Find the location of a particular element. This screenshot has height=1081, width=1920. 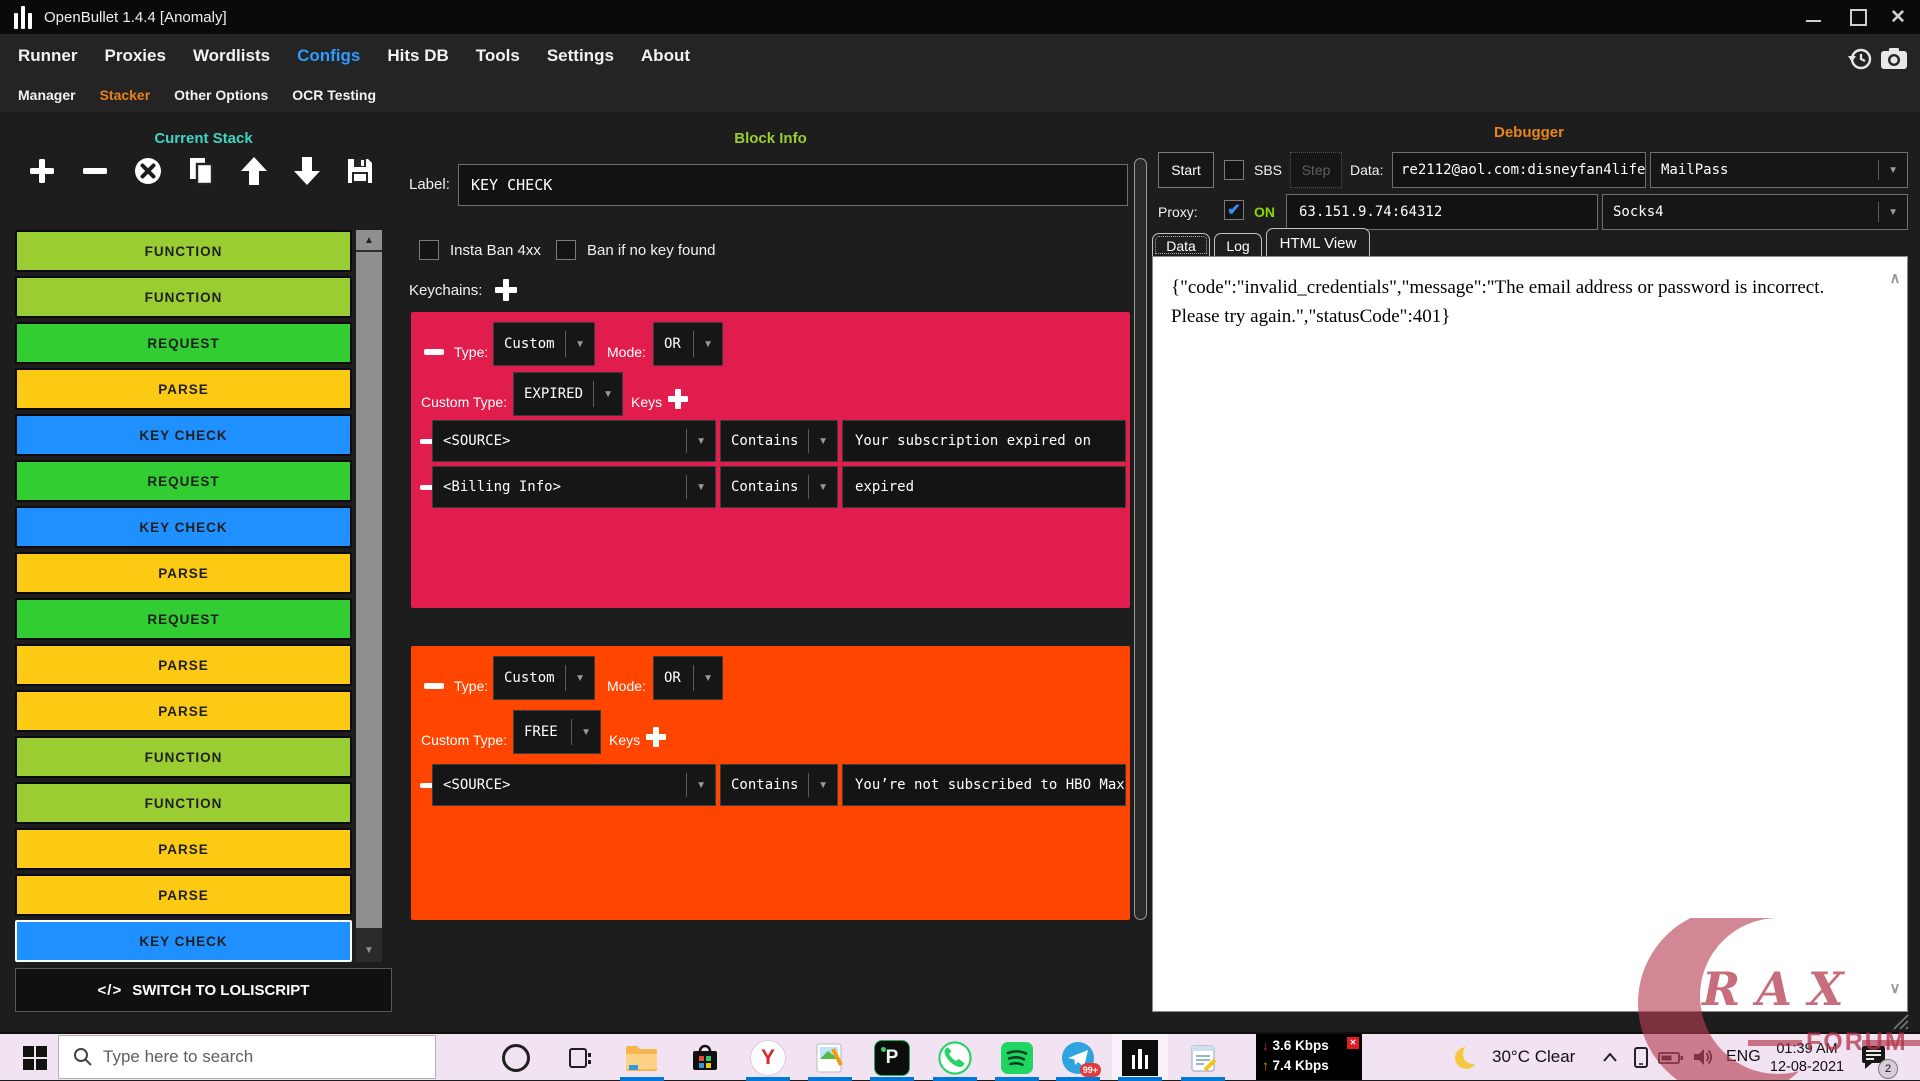

spotify-icon is located at coordinates (1017, 1058).